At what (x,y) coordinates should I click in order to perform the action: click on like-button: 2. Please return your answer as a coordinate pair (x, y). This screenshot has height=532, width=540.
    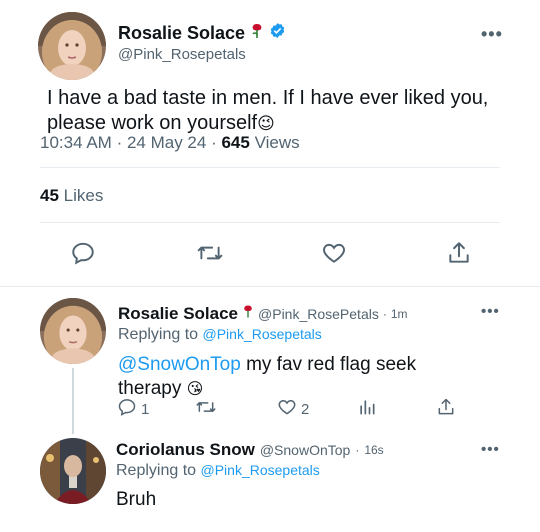
    Looking at the image, I should click on (293, 409).